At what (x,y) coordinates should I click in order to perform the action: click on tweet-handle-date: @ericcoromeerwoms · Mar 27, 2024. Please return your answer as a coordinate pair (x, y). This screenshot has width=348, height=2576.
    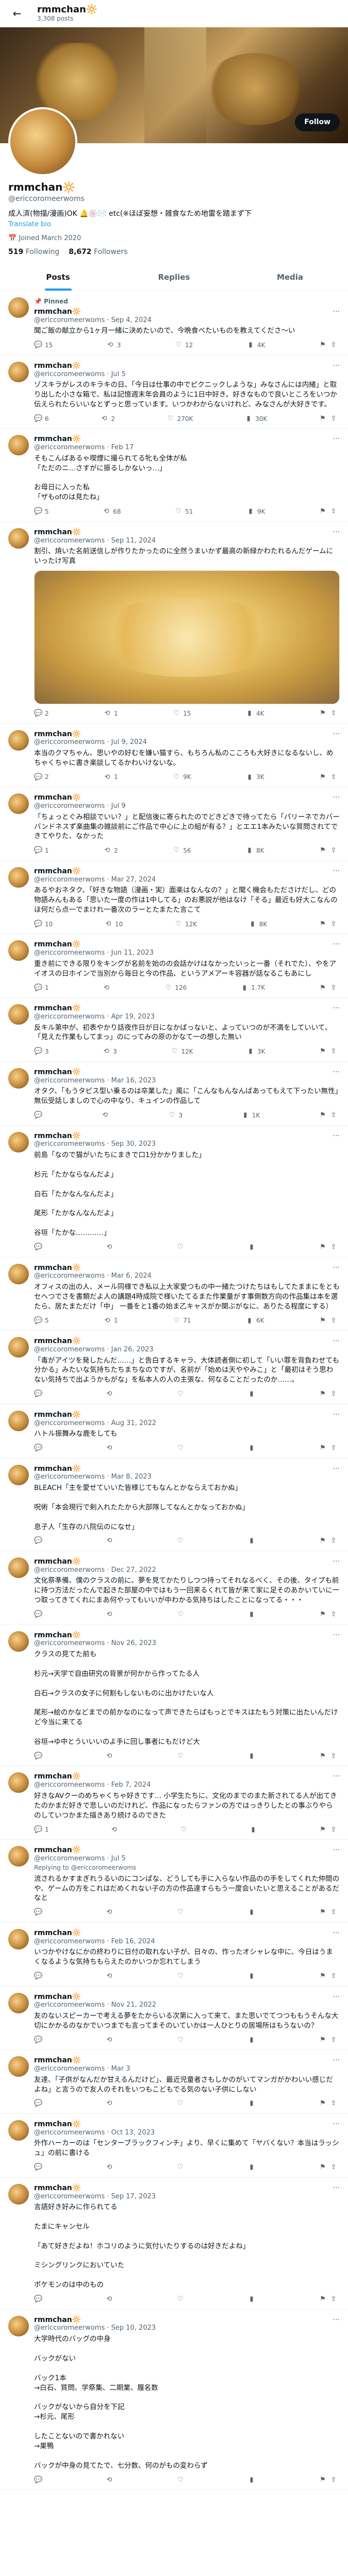
    Looking at the image, I should click on (187, 880).